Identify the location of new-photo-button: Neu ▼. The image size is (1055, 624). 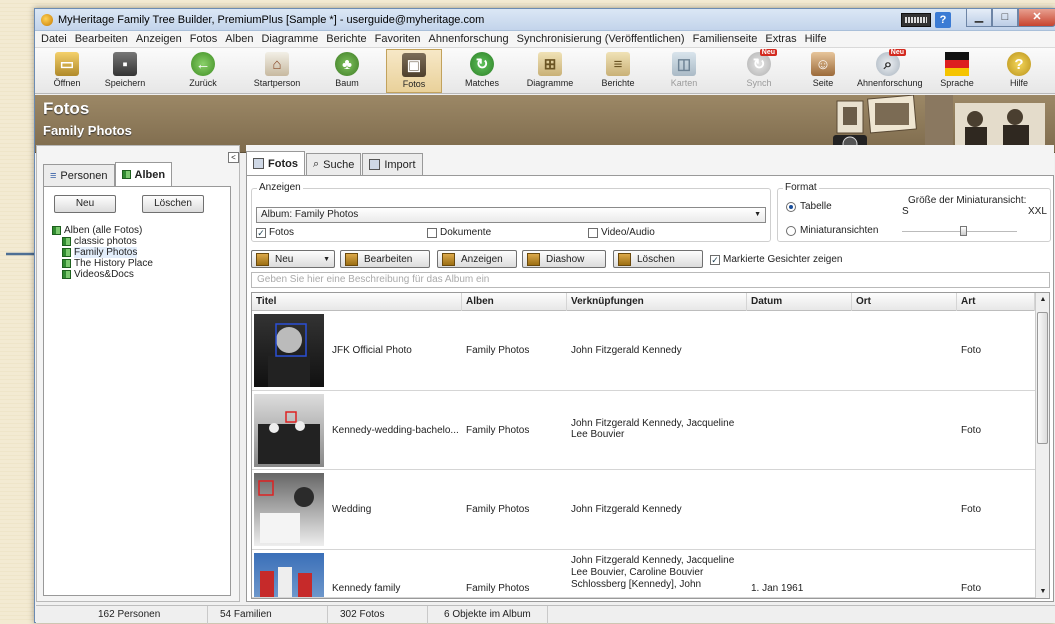
(293, 259).